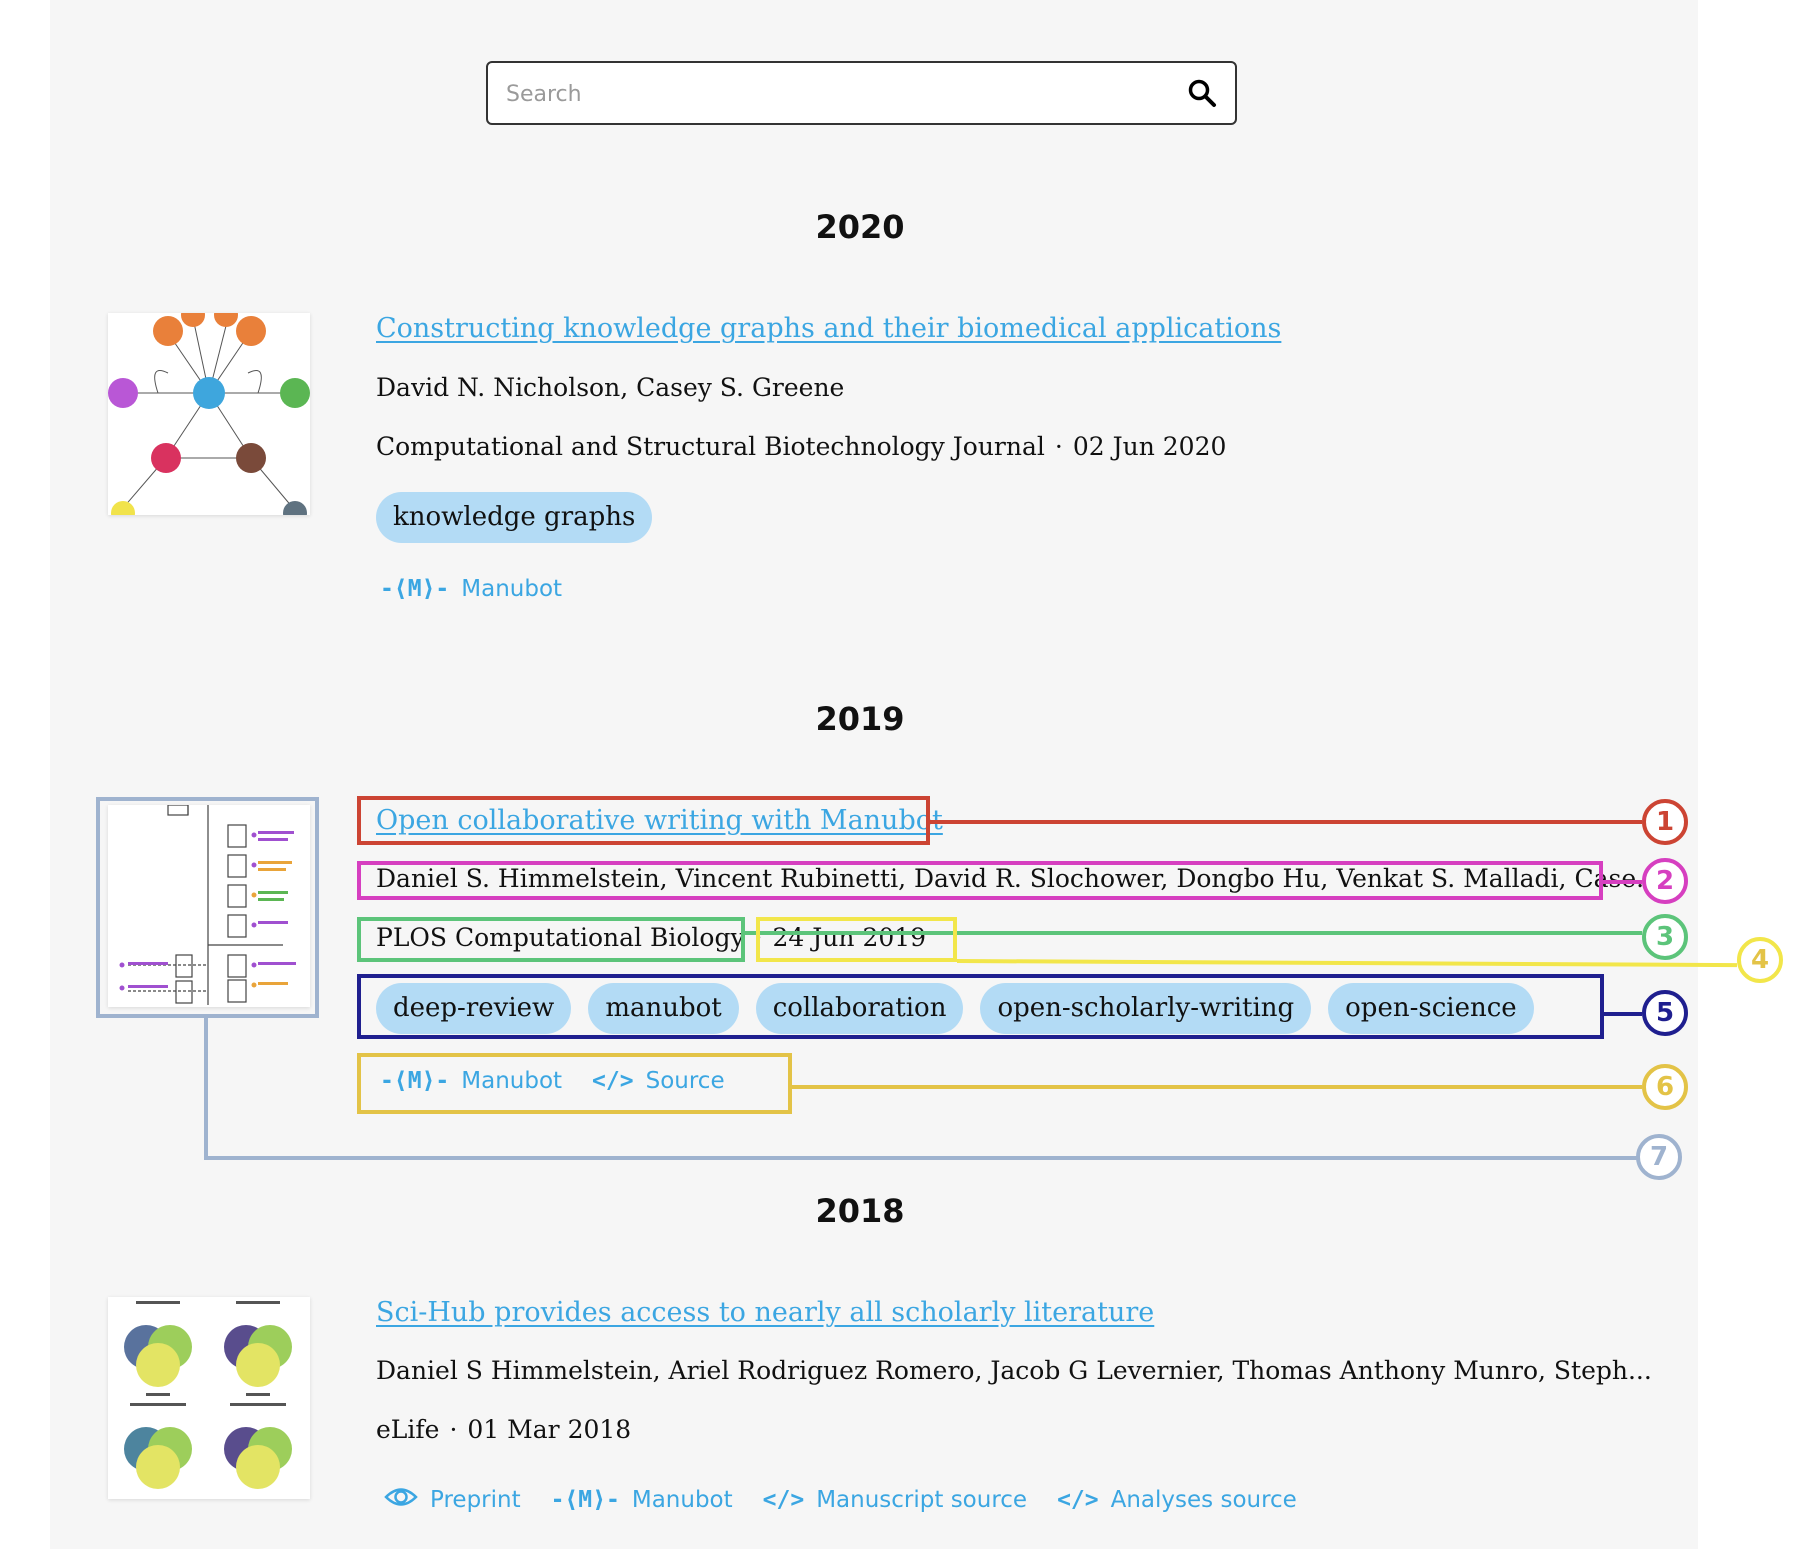 The height and width of the screenshot is (1549, 1812). I want to click on paper-authors: David N. Nicholson, Casey S. Greene, so click(610, 387).